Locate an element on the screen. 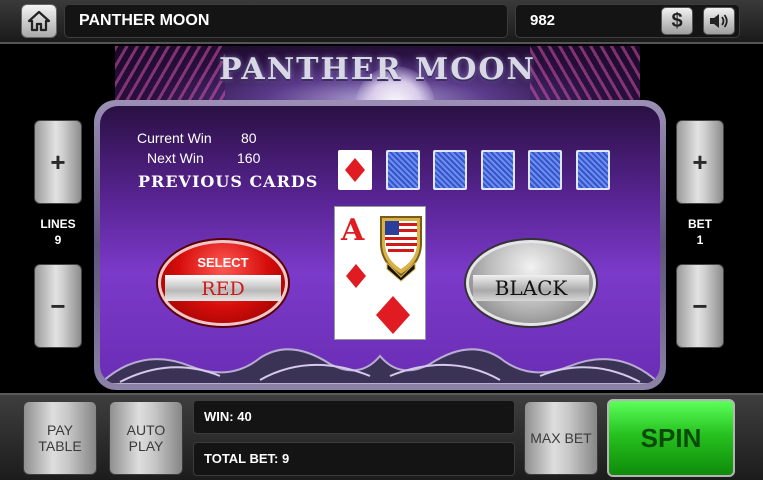 This screenshot has width=763, height=480. bet-minus-button: − is located at coordinates (700, 306).